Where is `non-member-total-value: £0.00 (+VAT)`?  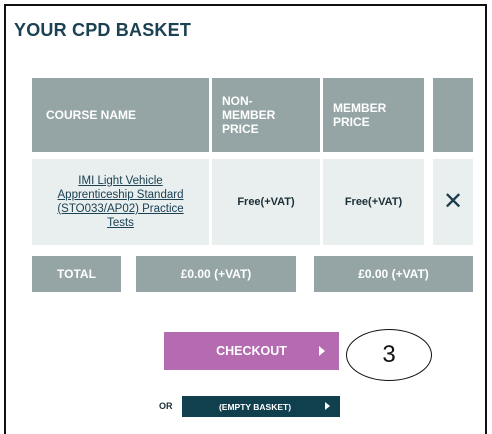 non-member-total-value: £0.00 (+VAT) is located at coordinates (216, 274).